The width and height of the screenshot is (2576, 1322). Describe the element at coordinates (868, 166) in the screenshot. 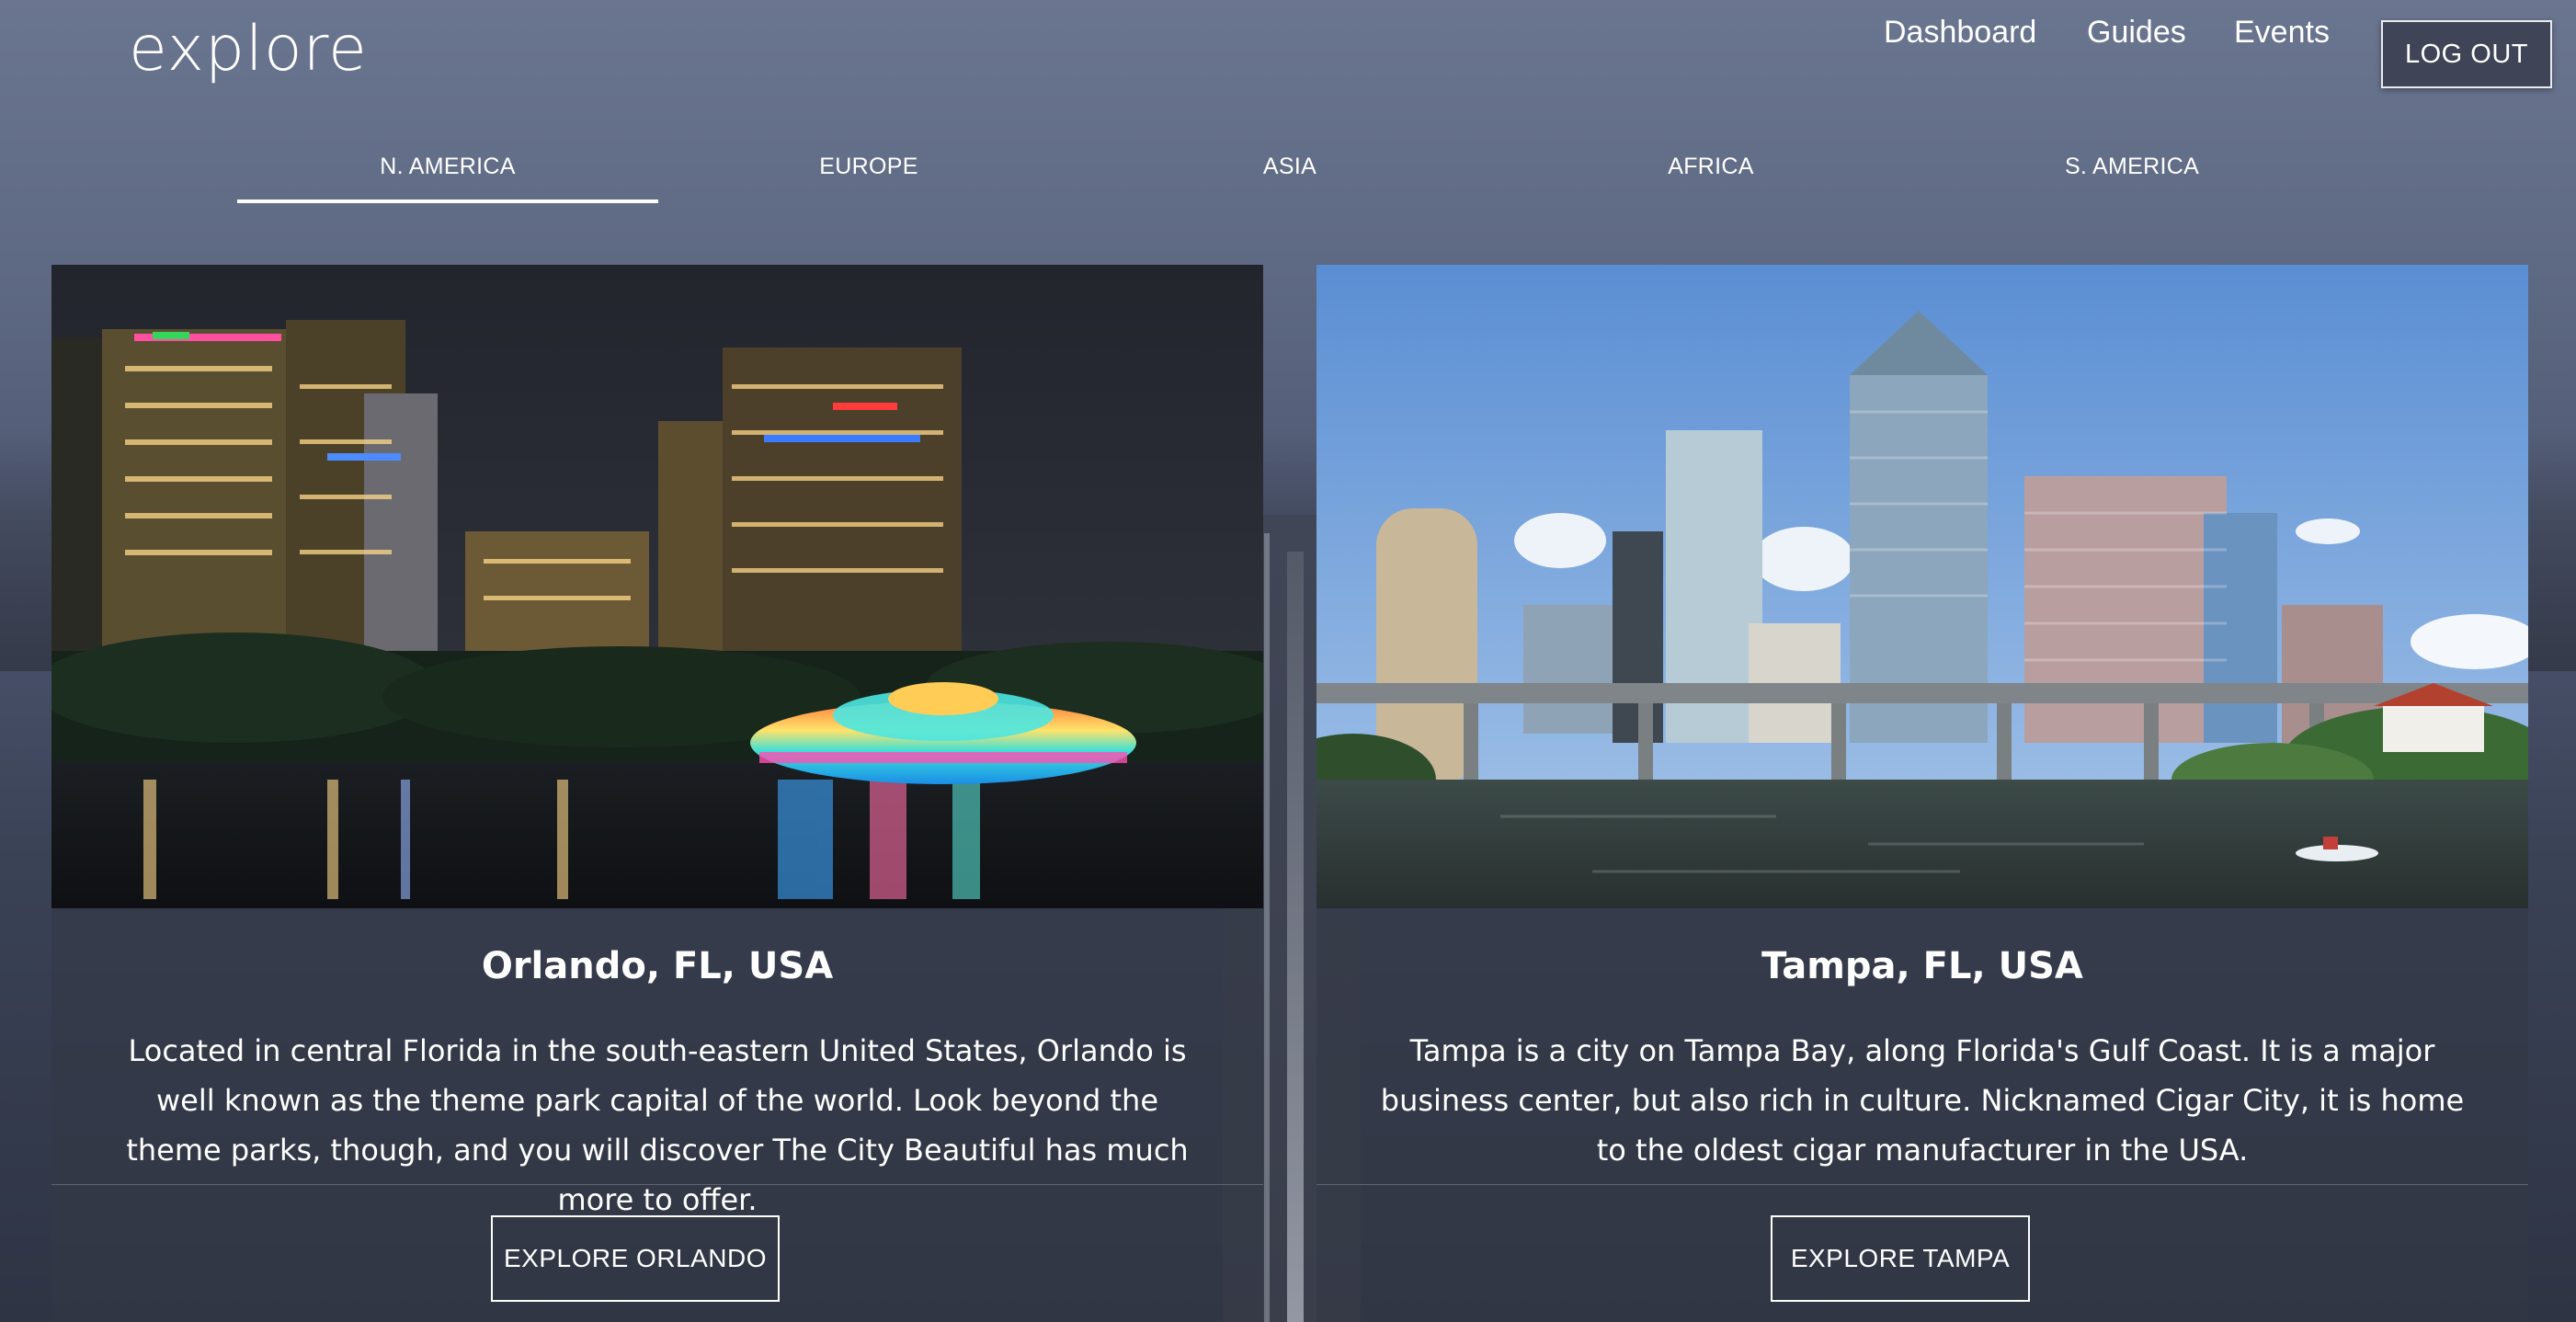

I see `tab-europe: EUROPE` at that location.